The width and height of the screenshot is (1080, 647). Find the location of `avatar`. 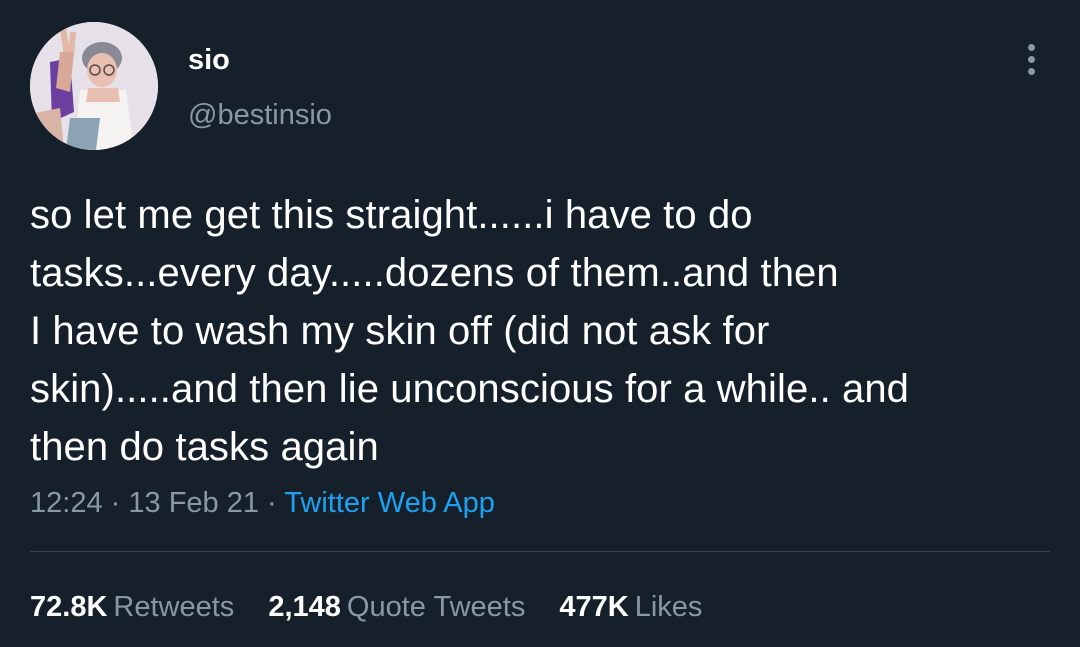

avatar is located at coordinates (94, 86).